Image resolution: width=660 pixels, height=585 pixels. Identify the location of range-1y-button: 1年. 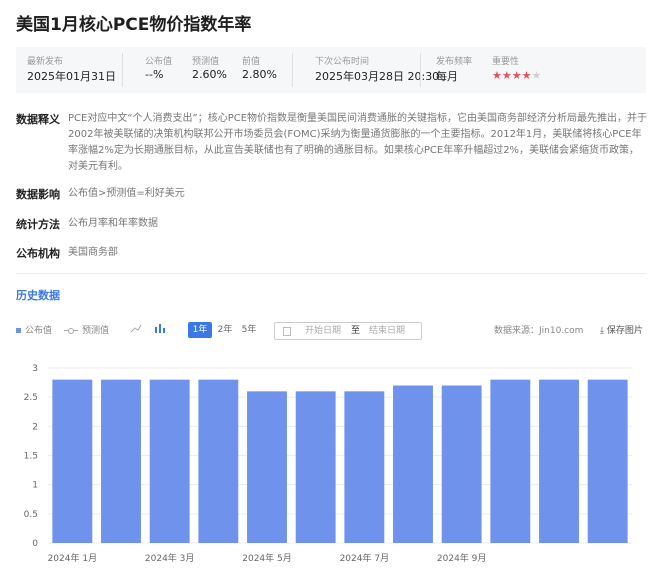
(200, 330).